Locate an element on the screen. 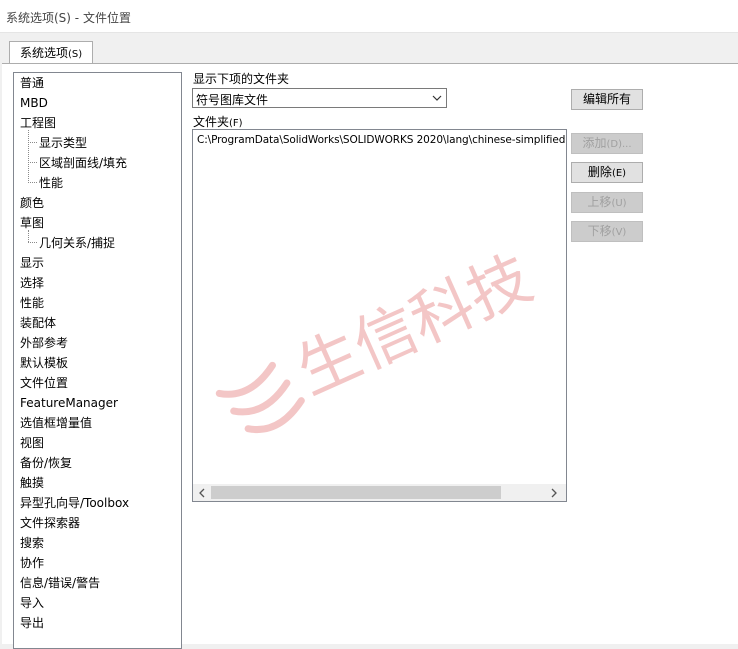 This screenshot has height=649, width=738. delete-accel: (E) is located at coordinates (619, 173).